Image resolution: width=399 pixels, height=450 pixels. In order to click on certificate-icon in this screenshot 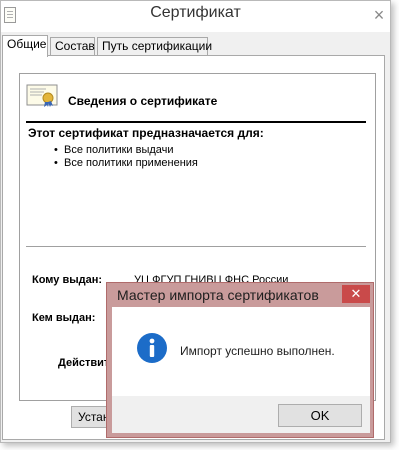, I will do `click(42, 95)`.